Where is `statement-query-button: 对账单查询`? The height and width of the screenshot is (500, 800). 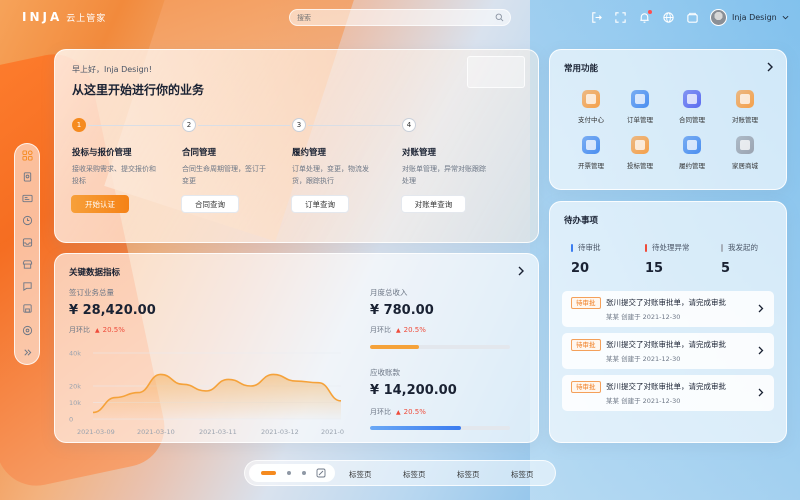 statement-query-button: 对账单查询 is located at coordinates (433, 204).